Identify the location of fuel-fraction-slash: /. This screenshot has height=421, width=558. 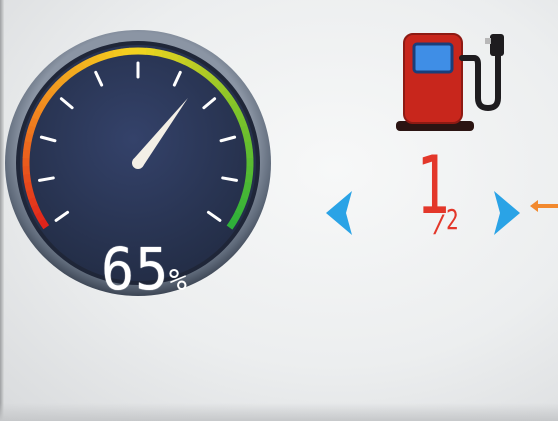
(439, 224).